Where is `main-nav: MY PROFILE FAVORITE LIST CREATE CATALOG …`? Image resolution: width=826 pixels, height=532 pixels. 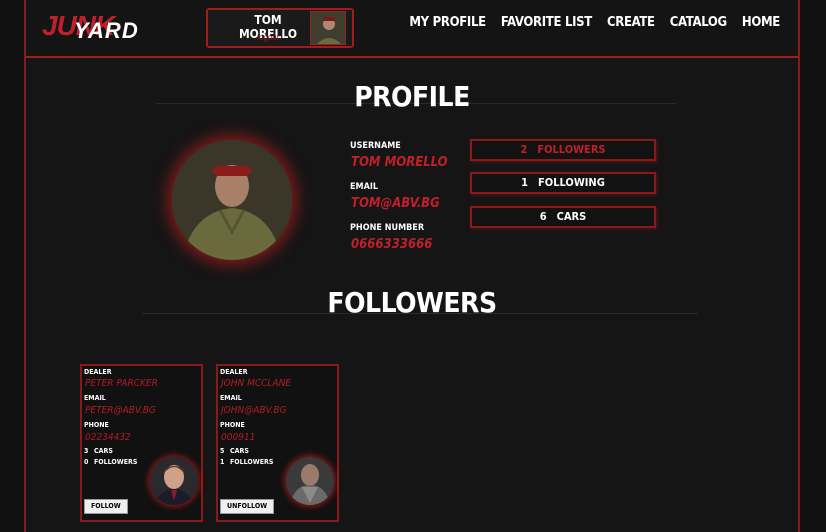 main-nav: MY PROFILE FAVORITE LIST CREATE CATALOG … is located at coordinates (594, 22).